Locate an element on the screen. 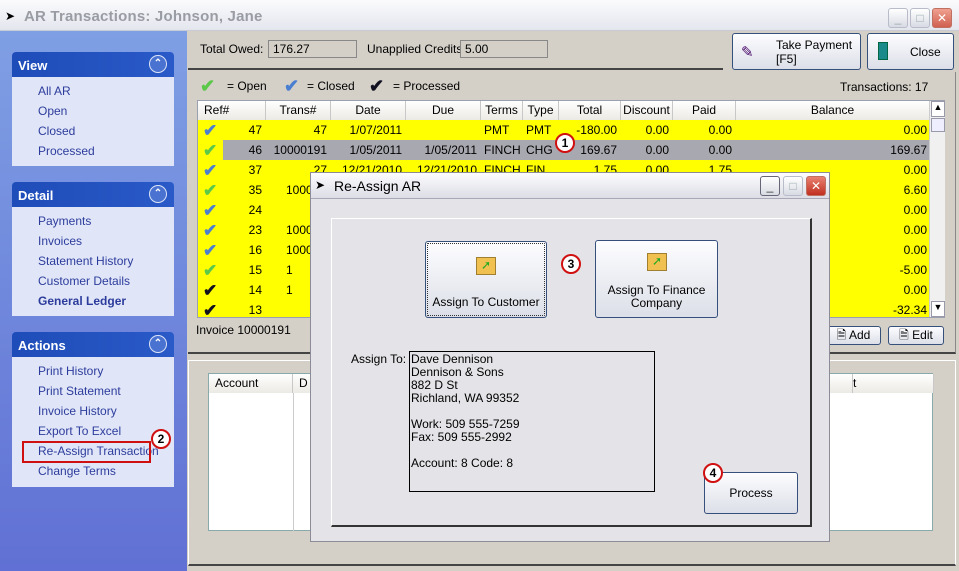  legend-processed: = Processed is located at coordinates (427, 86).